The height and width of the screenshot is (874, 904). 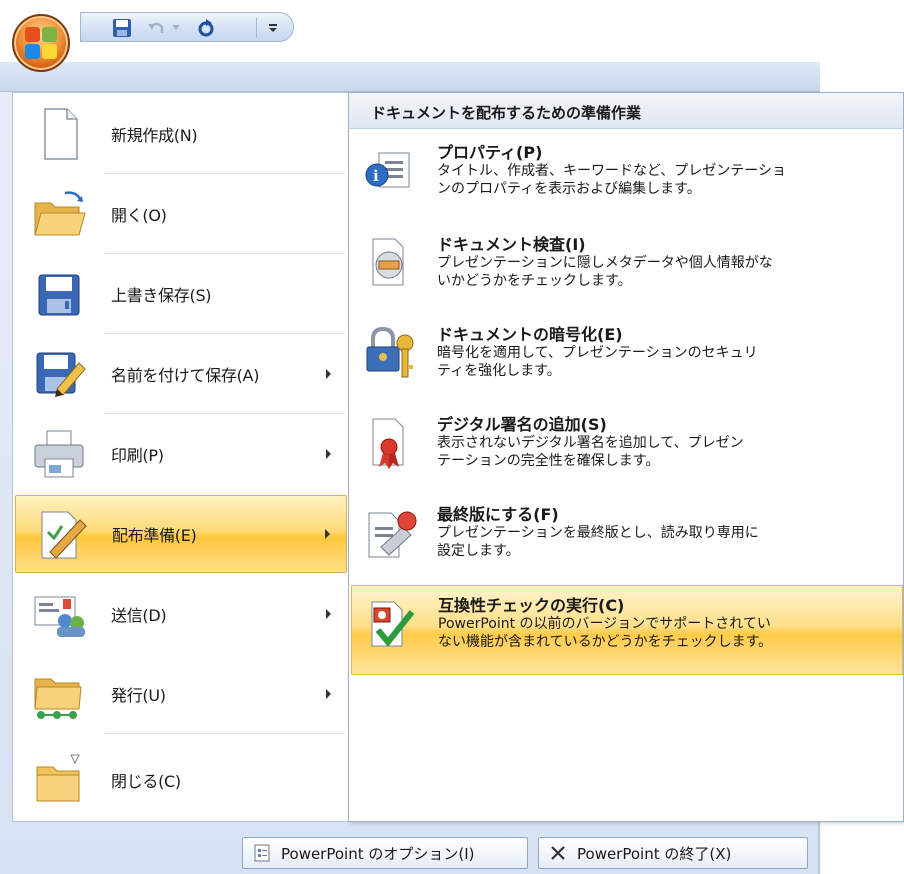 What do you see at coordinates (605, 263) in the screenshot?
I see `description-line: プレゼンテーションに隠しメタデータや個人情報がな` at bounding box center [605, 263].